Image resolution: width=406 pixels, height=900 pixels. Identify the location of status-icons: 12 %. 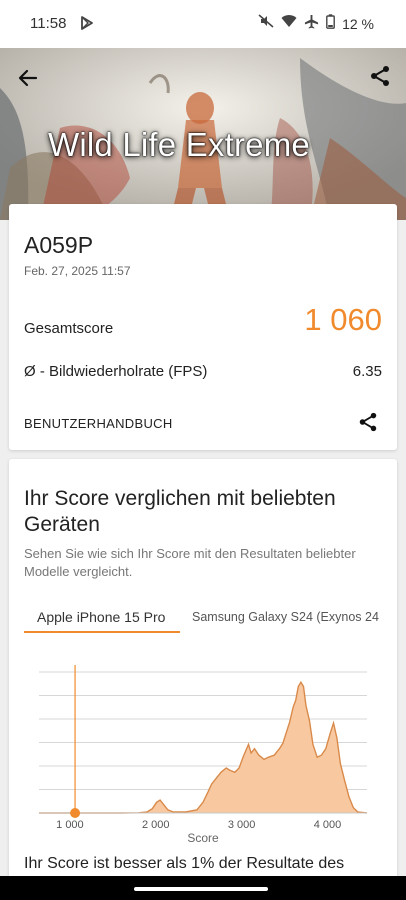
(316, 23).